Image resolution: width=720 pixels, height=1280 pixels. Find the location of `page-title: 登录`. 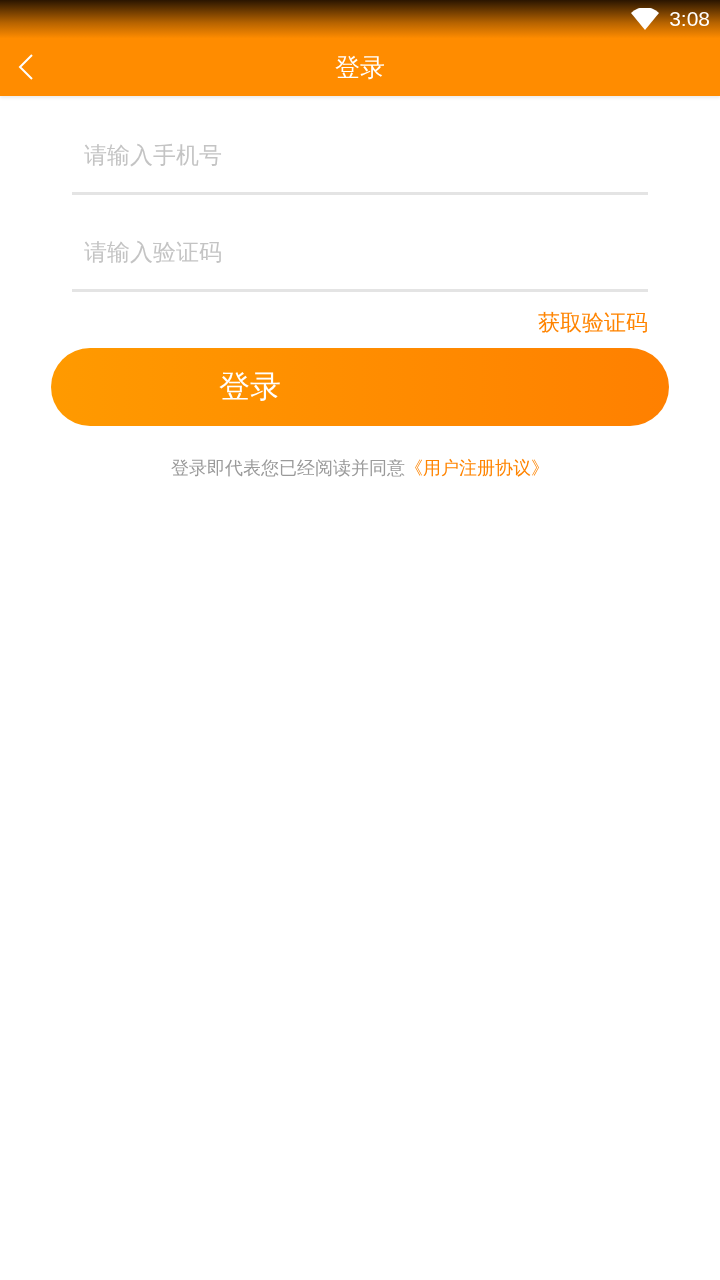

page-title: 登录 is located at coordinates (360, 67).